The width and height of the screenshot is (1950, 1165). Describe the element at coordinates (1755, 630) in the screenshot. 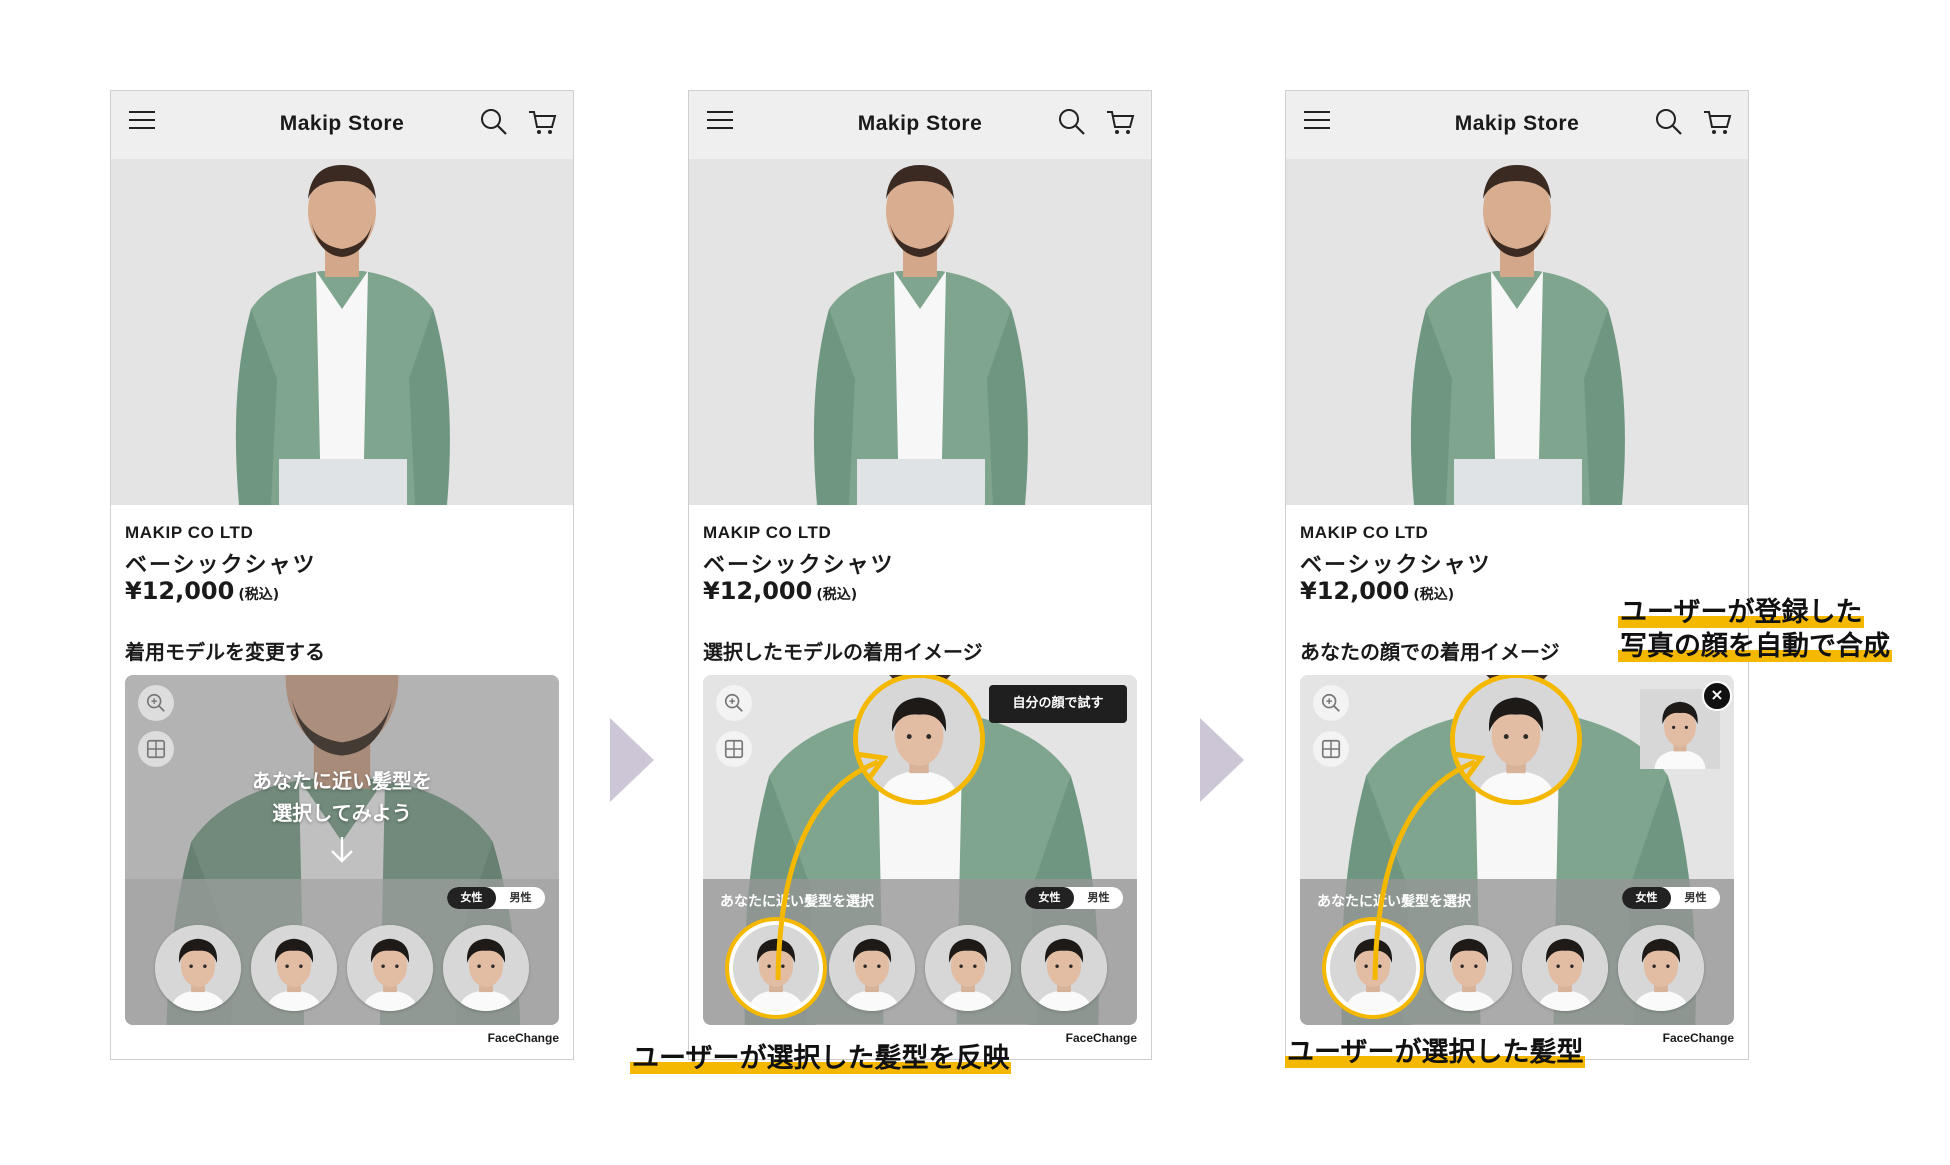

I see `callout-upload: ユーザーが登録した 写真の顔を自動で合成` at that location.